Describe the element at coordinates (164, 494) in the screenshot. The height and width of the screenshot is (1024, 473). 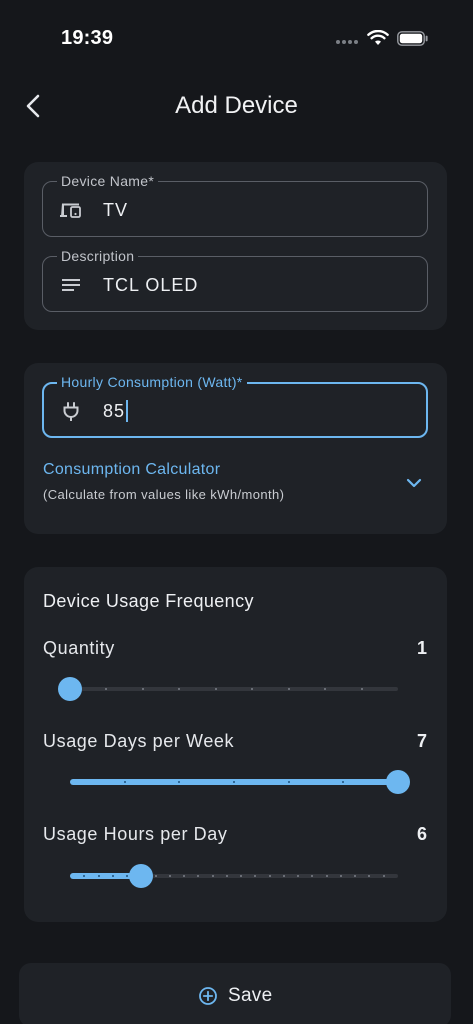
I see `calculator-subtitle: (Calculate from values like kWh/month)` at that location.